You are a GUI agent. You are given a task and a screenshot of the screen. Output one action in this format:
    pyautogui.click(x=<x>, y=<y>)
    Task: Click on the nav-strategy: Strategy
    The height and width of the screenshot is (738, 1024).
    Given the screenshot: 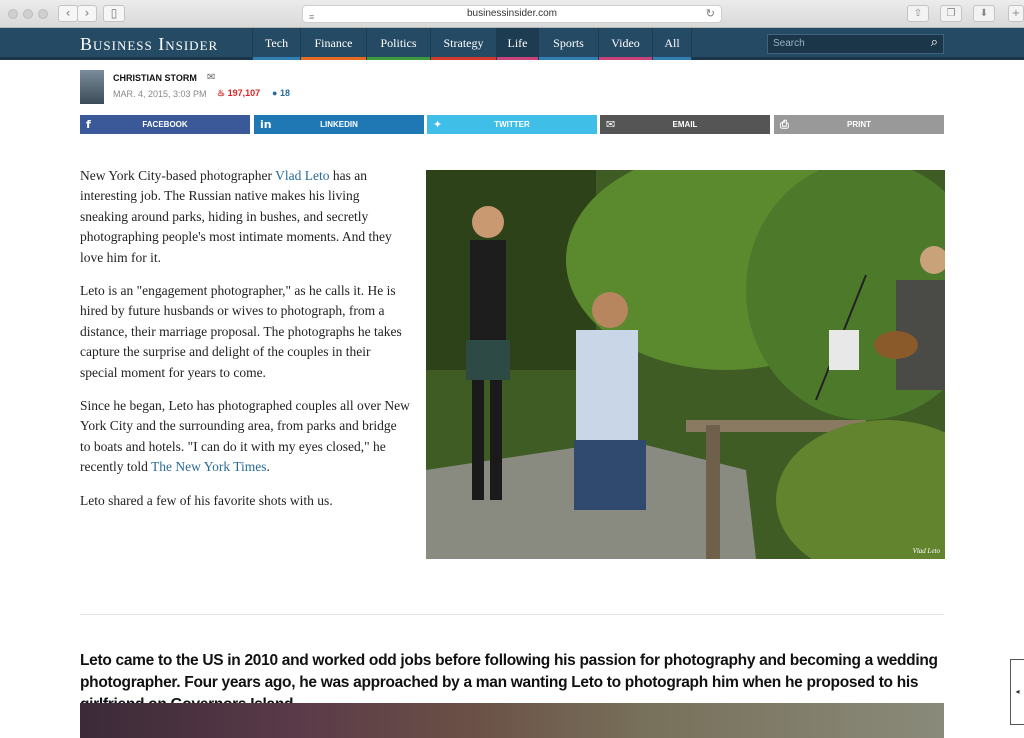 What is the action you would take?
    pyautogui.click(x=463, y=44)
    